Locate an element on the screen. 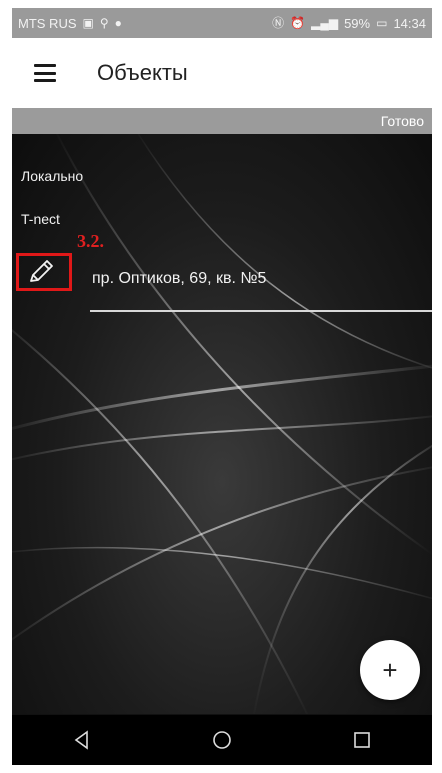 The width and height of the screenshot is (442, 773). battery-percent: 59% is located at coordinates (357, 23).